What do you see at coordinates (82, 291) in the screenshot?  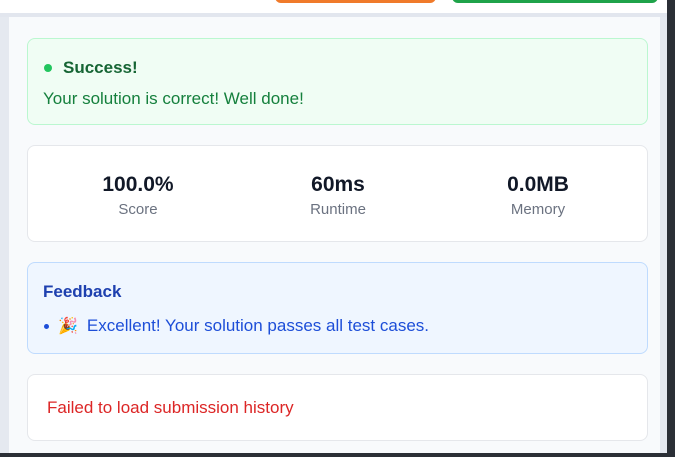 I see `feedback-title: Feedback` at bounding box center [82, 291].